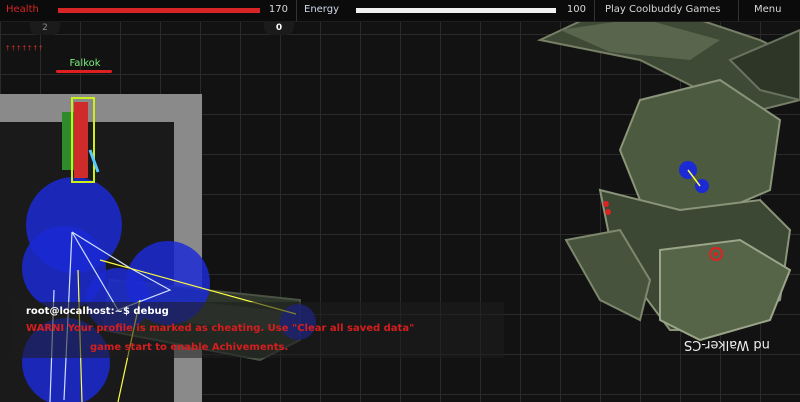 This screenshot has width=800, height=402. What do you see at coordinates (159, 10) in the screenshot?
I see `health-bar` at bounding box center [159, 10].